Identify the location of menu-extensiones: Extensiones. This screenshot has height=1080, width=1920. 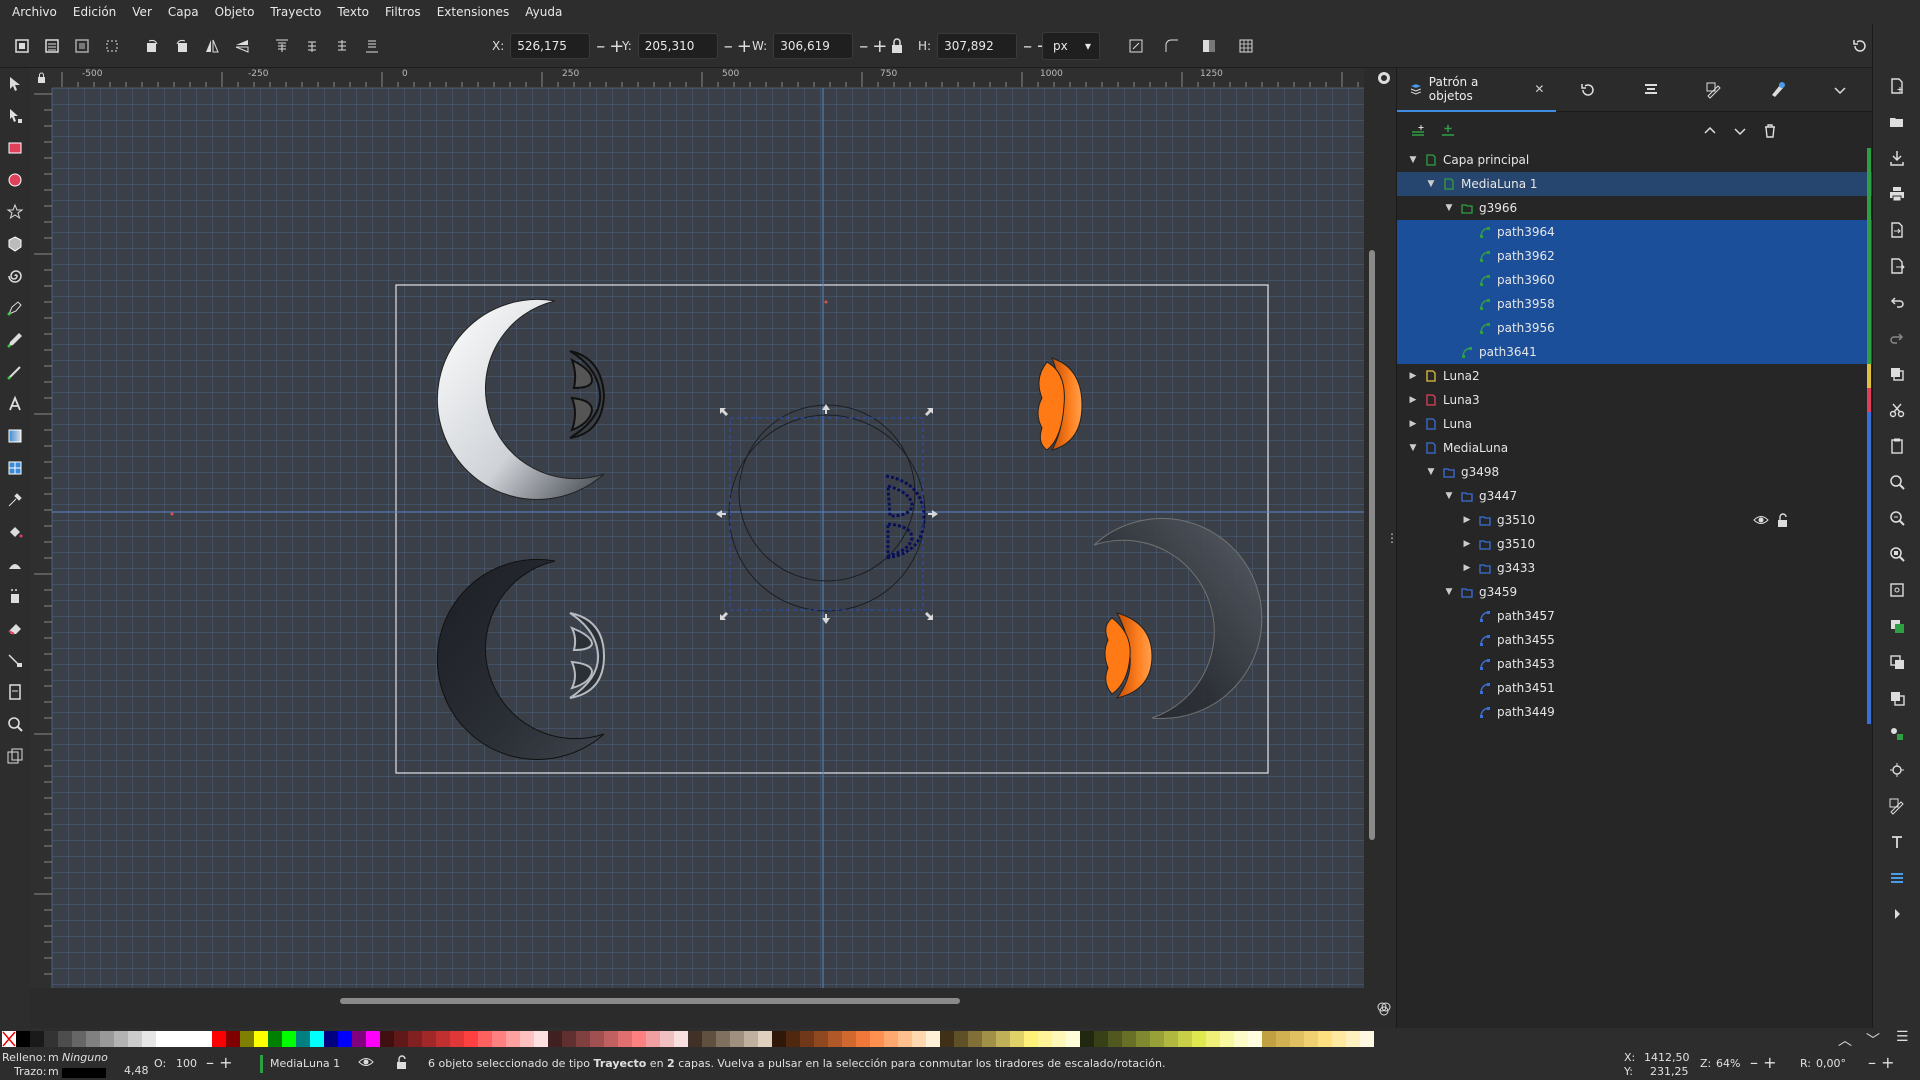
(473, 12).